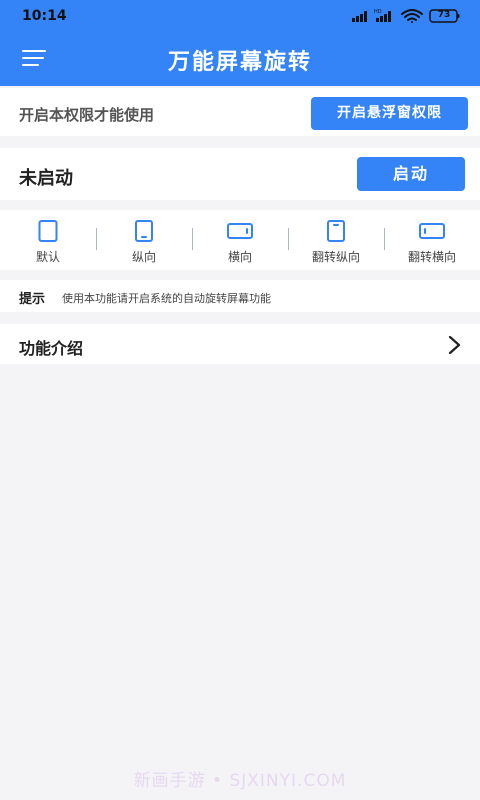 The height and width of the screenshot is (800, 480). Describe the element at coordinates (166, 298) in the screenshot. I see `tip-text: 使用本功能请开启系统的自动旋转屏幕功能` at that location.